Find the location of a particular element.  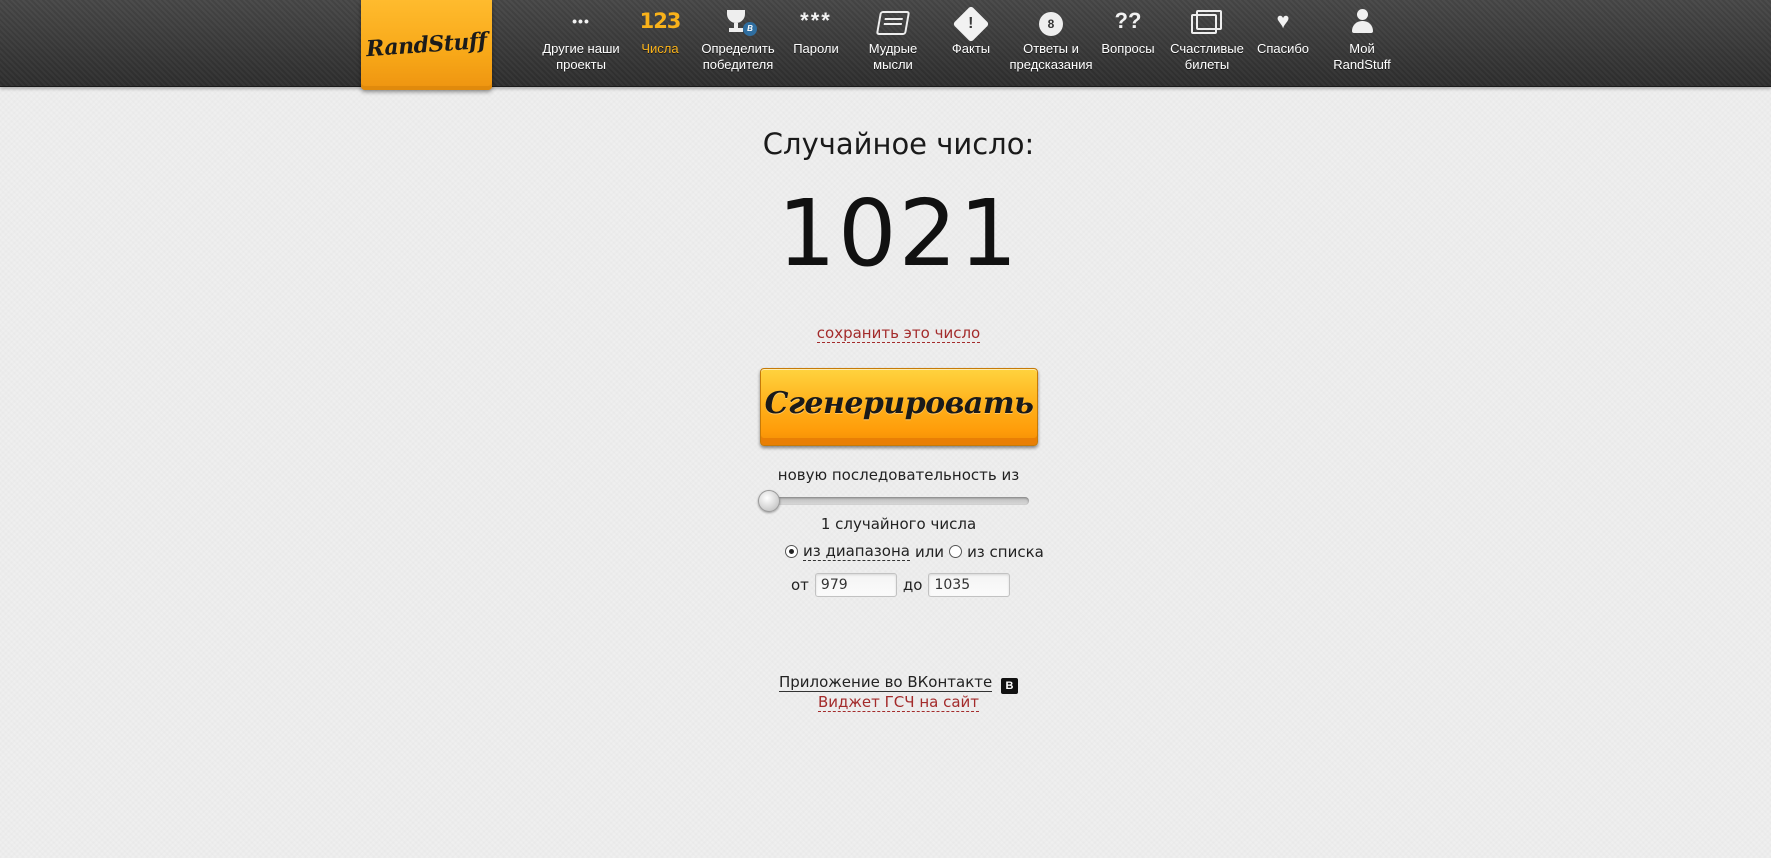

vk-app-row: Приложение во ВКонтакте B is located at coordinates (885, 683).